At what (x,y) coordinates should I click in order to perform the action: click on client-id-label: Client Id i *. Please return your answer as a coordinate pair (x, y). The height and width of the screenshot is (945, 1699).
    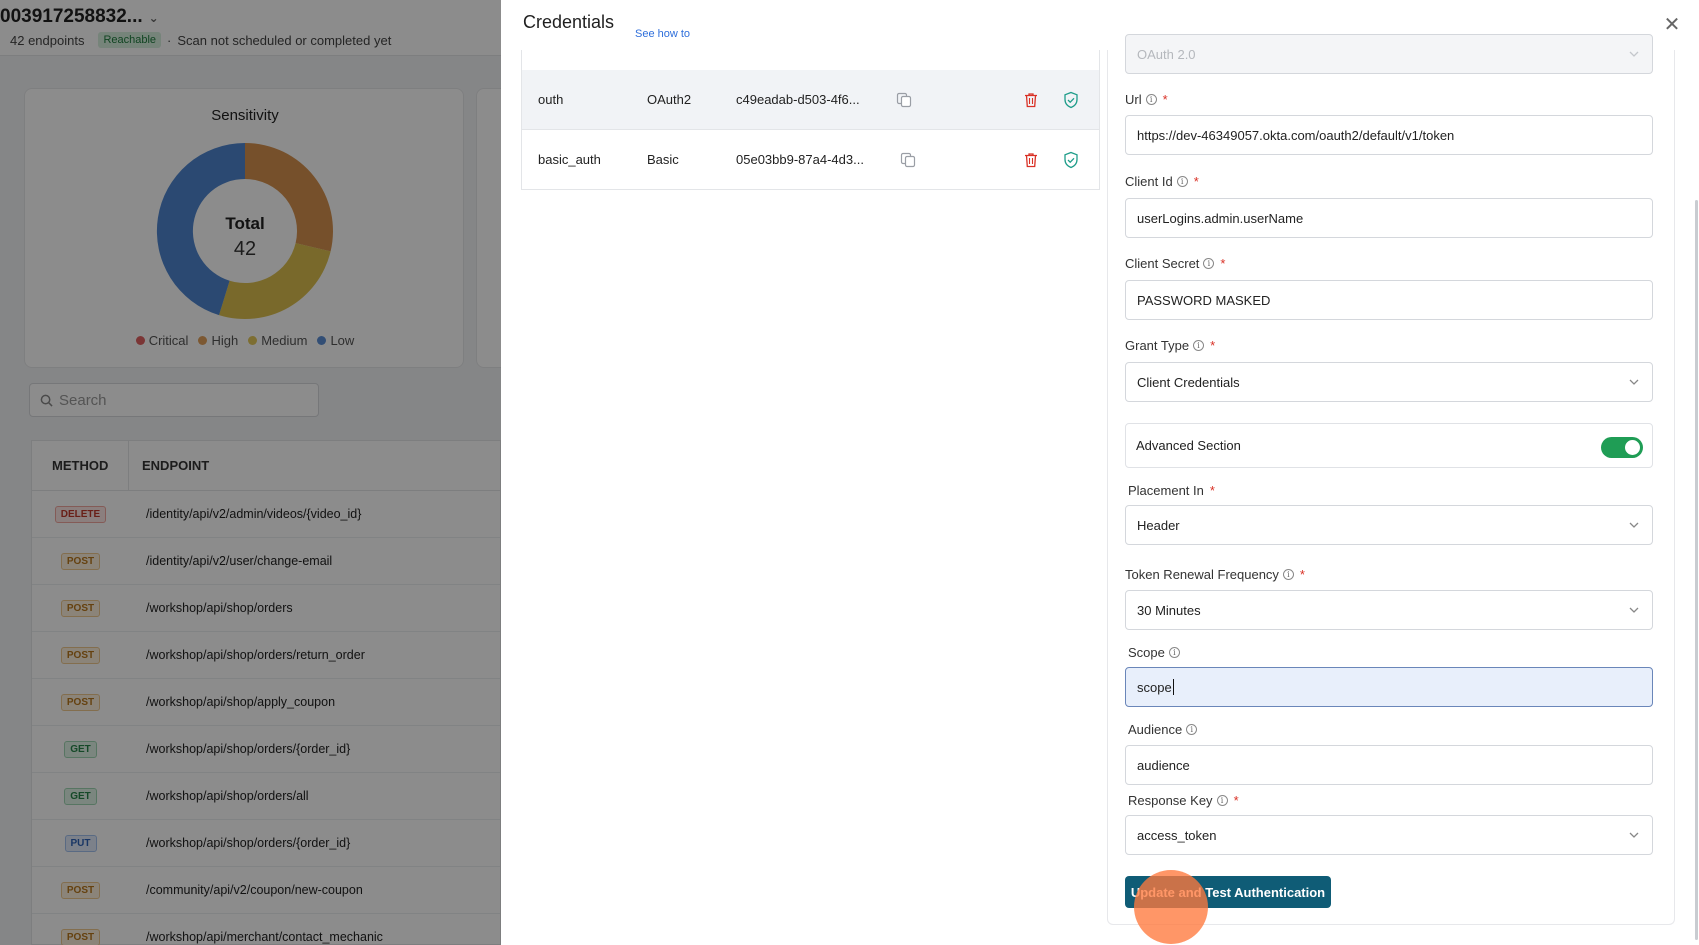
    Looking at the image, I should click on (1162, 181).